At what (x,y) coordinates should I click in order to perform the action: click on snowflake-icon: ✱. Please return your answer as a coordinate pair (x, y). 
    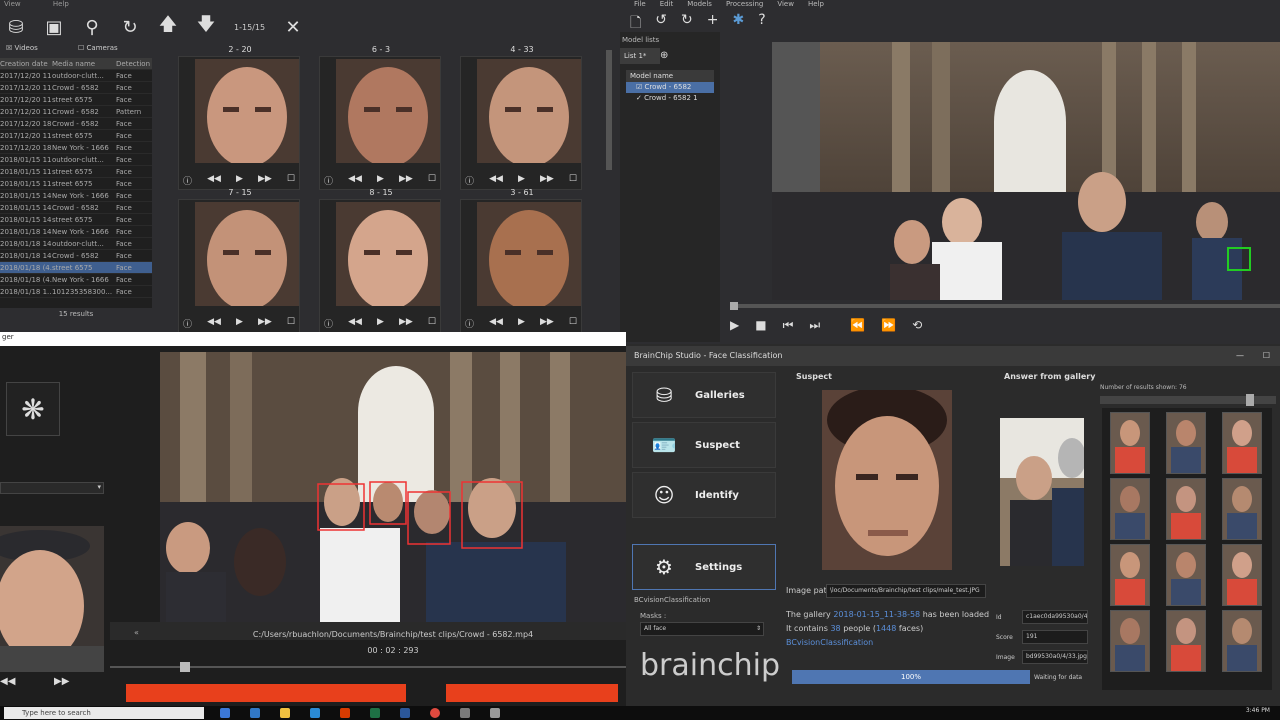
    Looking at the image, I should click on (738, 24).